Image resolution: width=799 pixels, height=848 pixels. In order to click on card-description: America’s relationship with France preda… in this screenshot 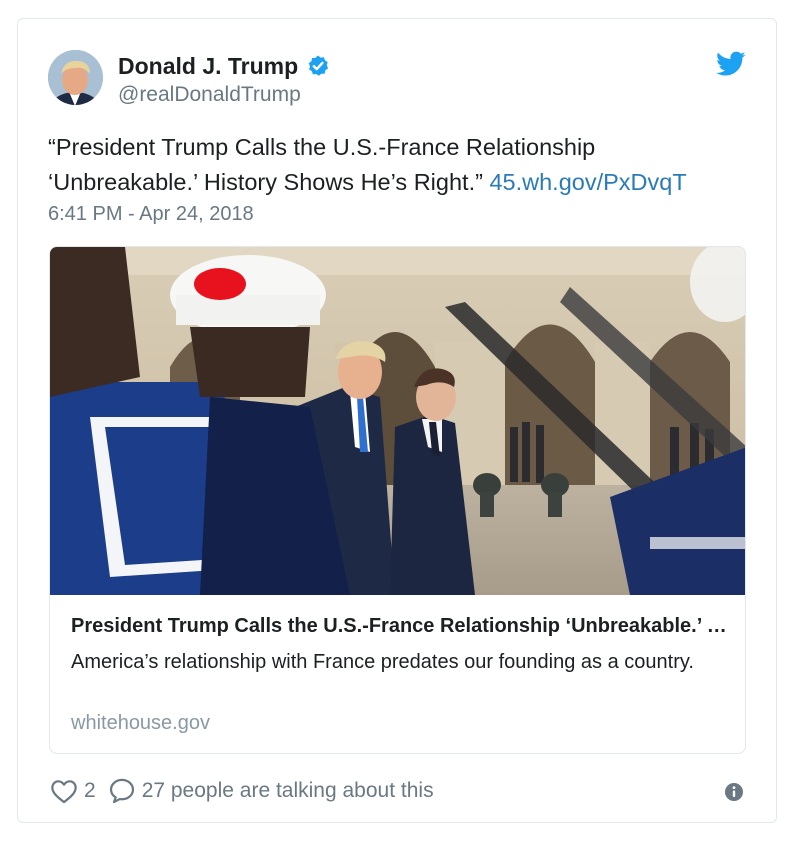, I will do `click(382, 662)`.